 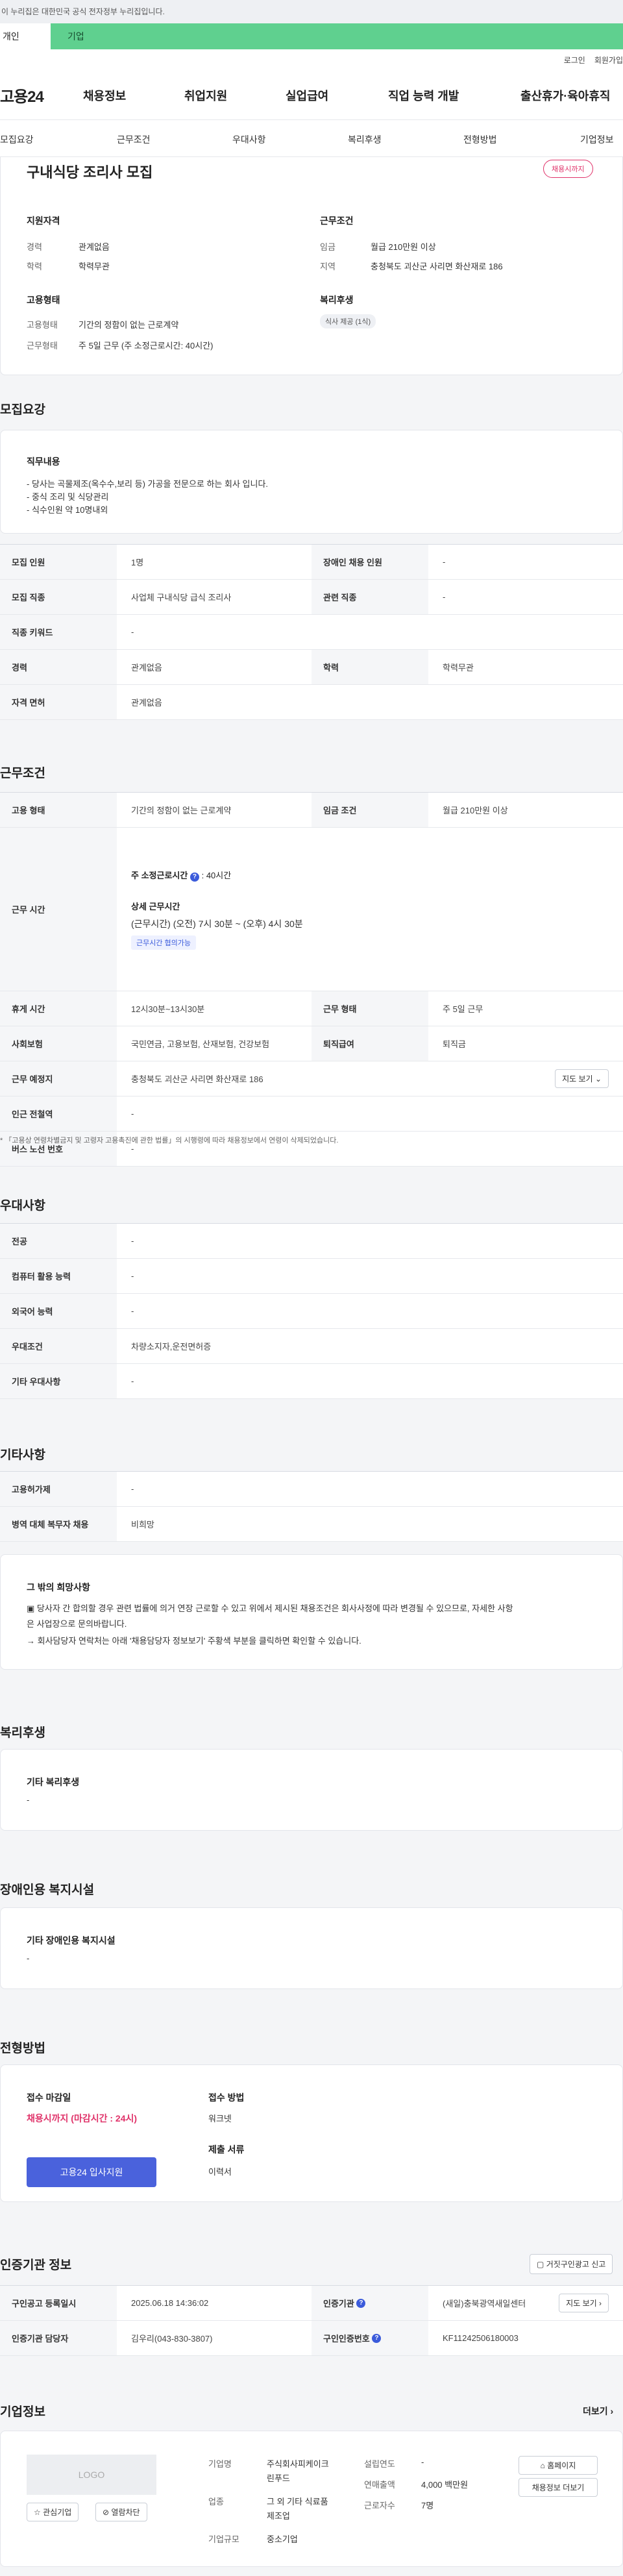 I want to click on table-row: 외국어 능력 -, so click(x=311, y=1311).